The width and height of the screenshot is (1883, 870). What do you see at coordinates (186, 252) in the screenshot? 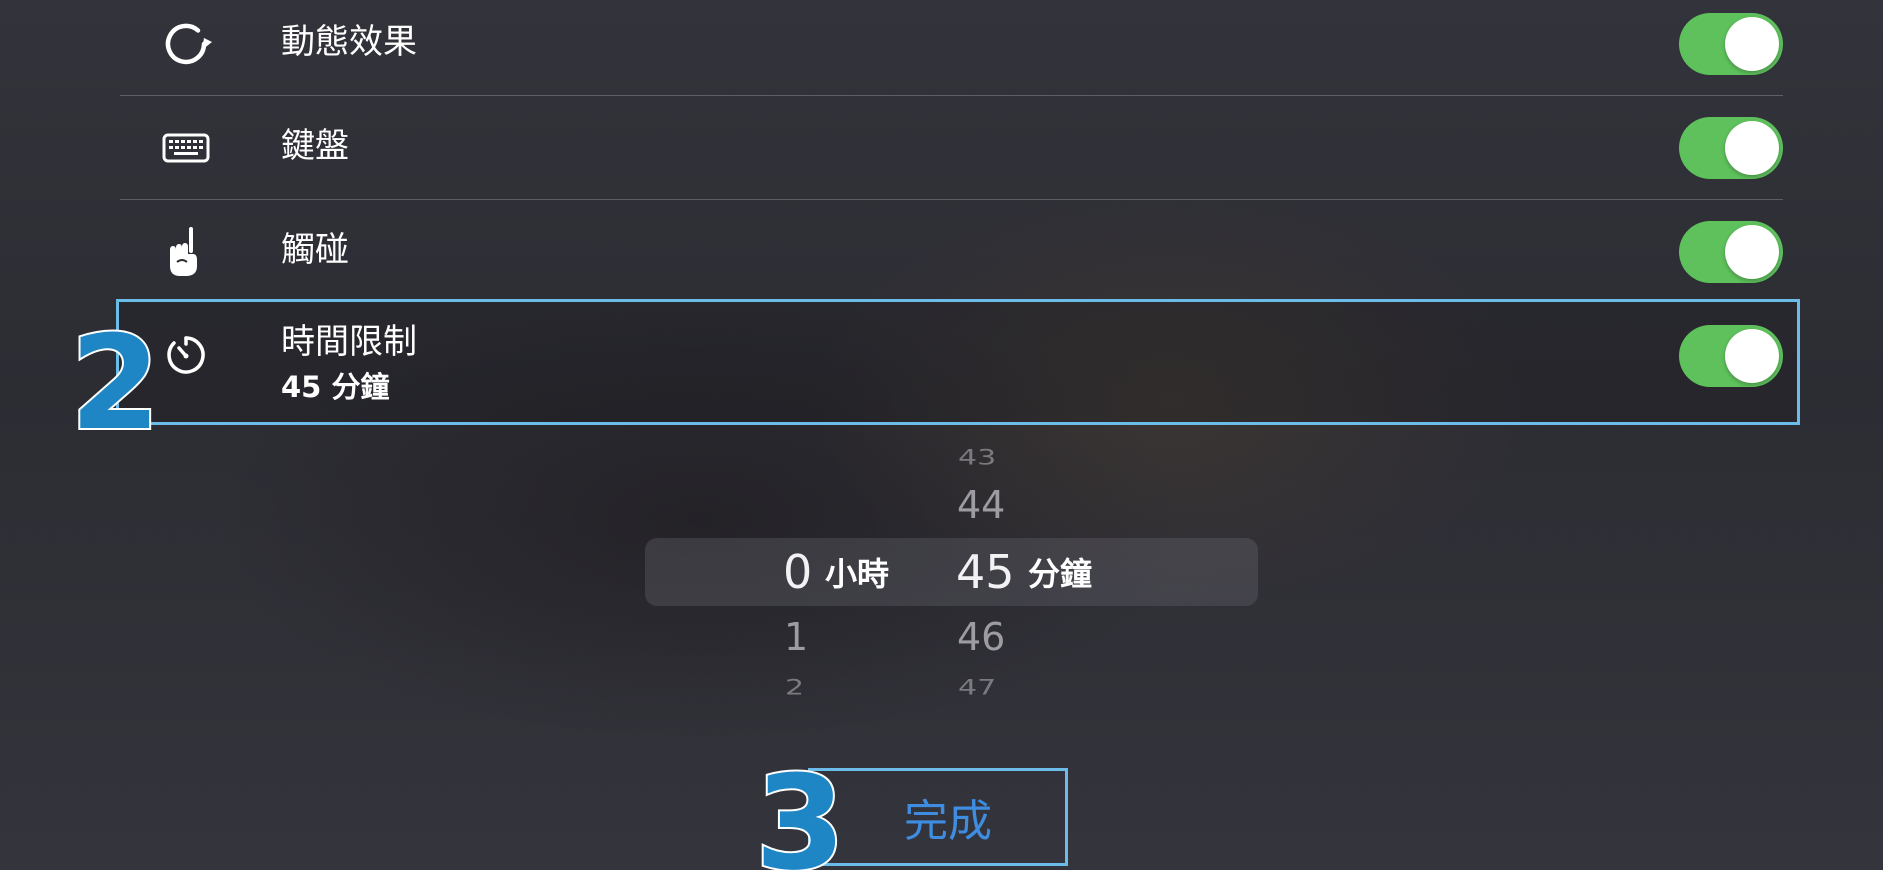
I see `touch-hand-icon` at bounding box center [186, 252].